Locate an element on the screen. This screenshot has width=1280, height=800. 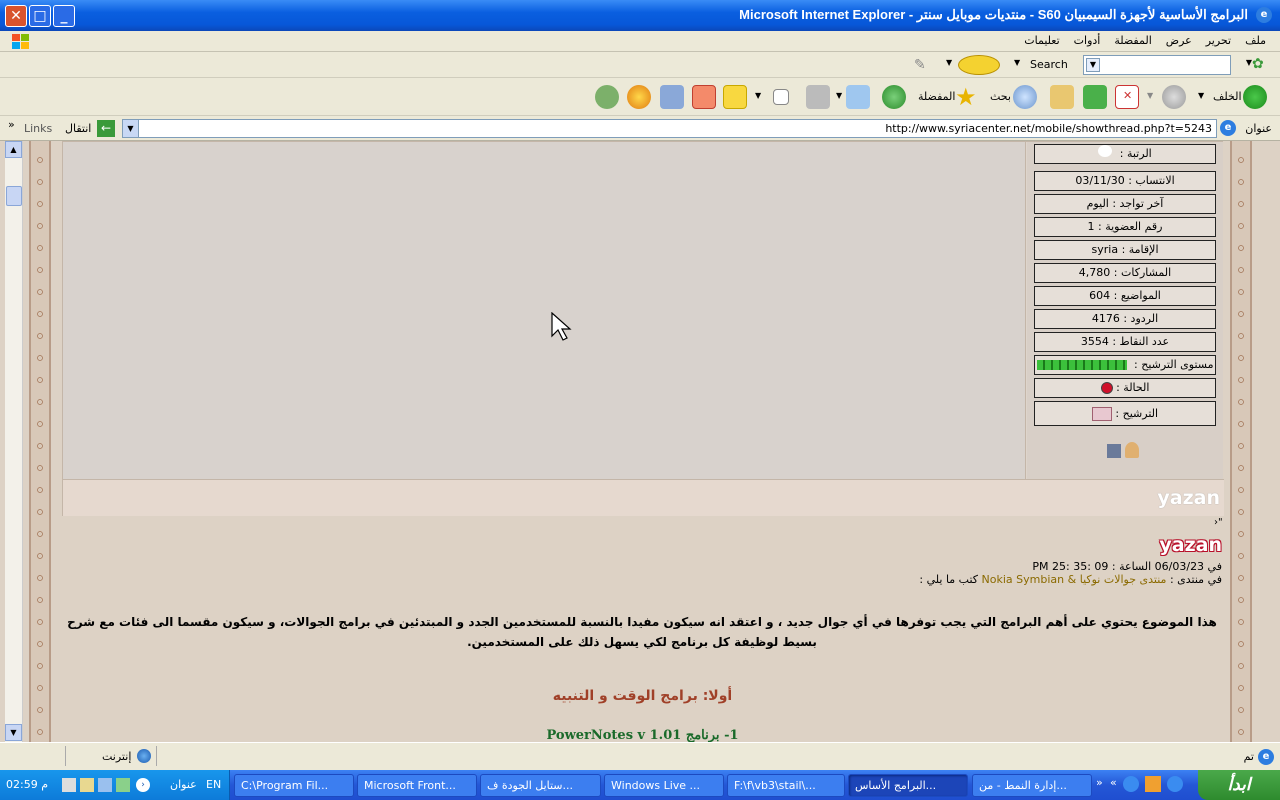
messenger-buddies-icon is located at coordinates (607, 97).